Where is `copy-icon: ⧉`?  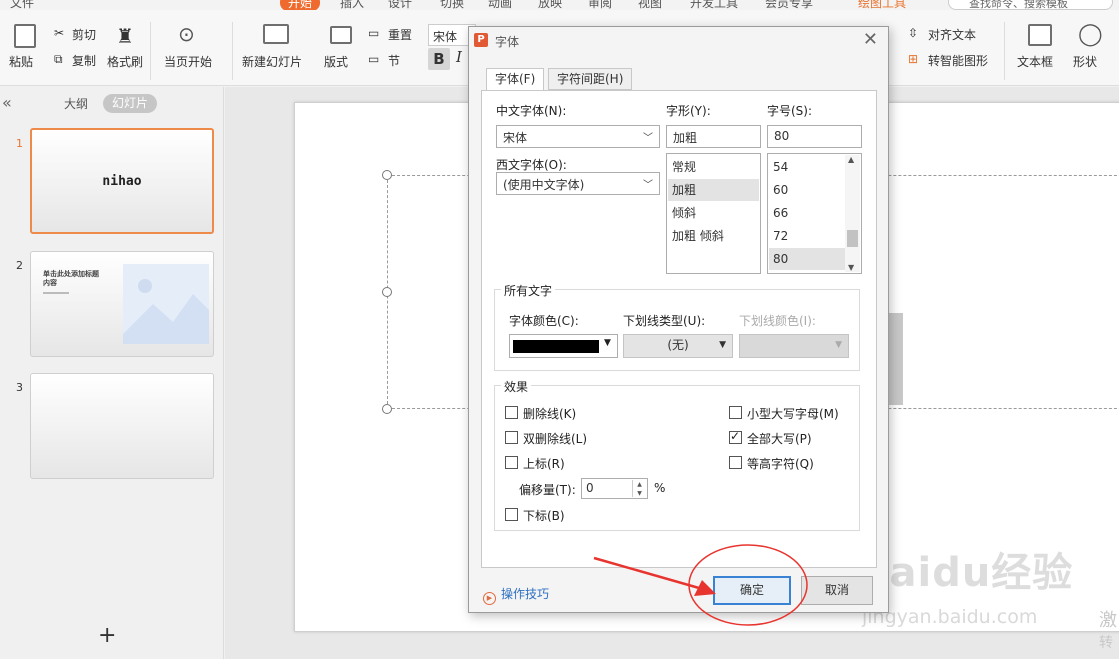 copy-icon: ⧉ is located at coordinates (58, 59).